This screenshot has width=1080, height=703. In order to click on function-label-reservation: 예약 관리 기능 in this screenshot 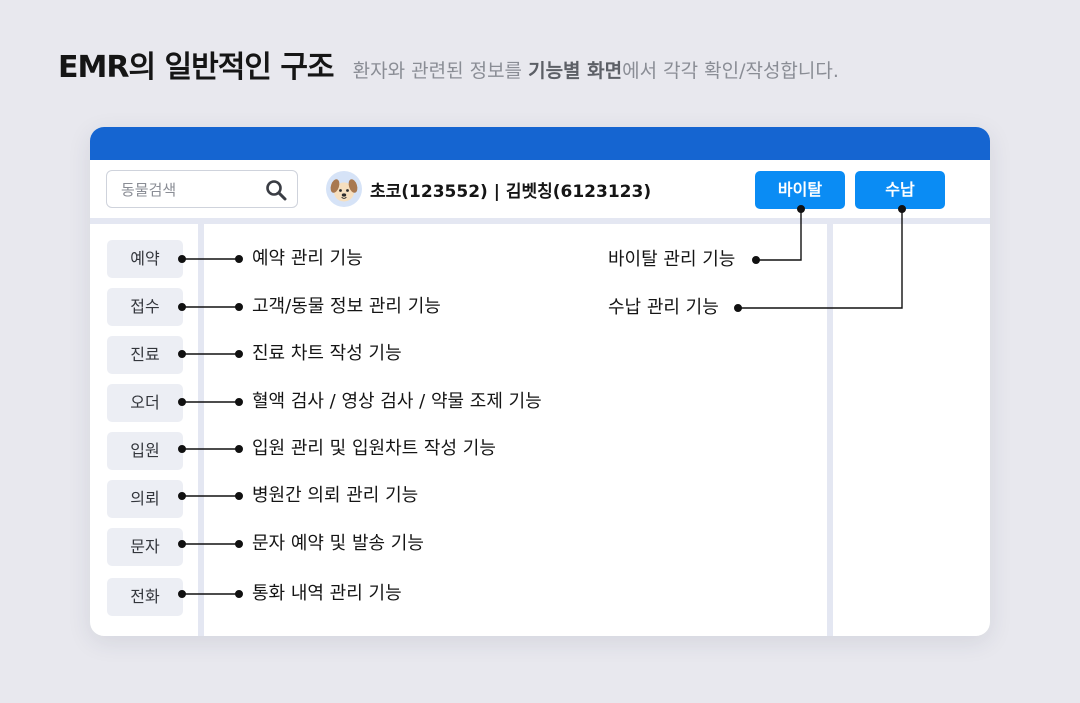, I will do `click(307, 258)`.